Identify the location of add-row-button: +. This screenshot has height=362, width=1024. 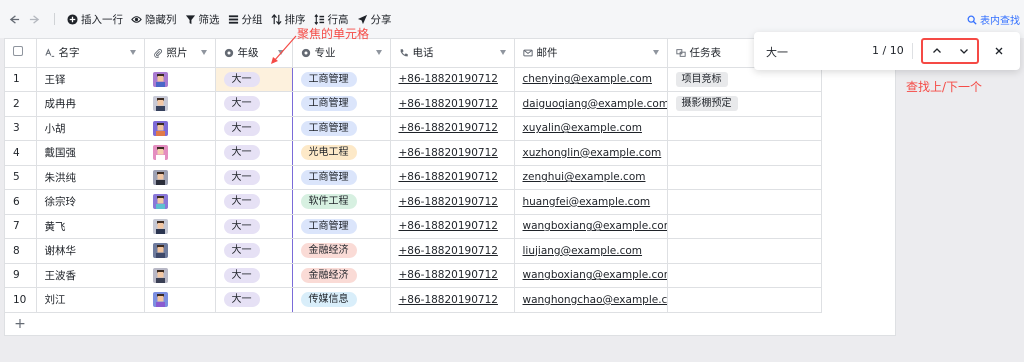
(20, 324).